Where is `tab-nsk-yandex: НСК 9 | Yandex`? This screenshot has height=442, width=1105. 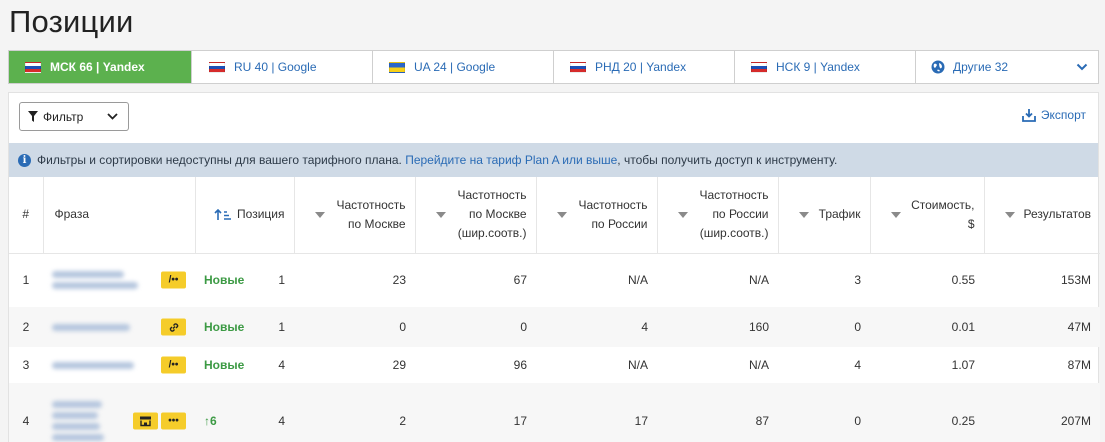
tab-nsk-yandex: НСК 9 | Yandex is located at coordinates (825, 67).